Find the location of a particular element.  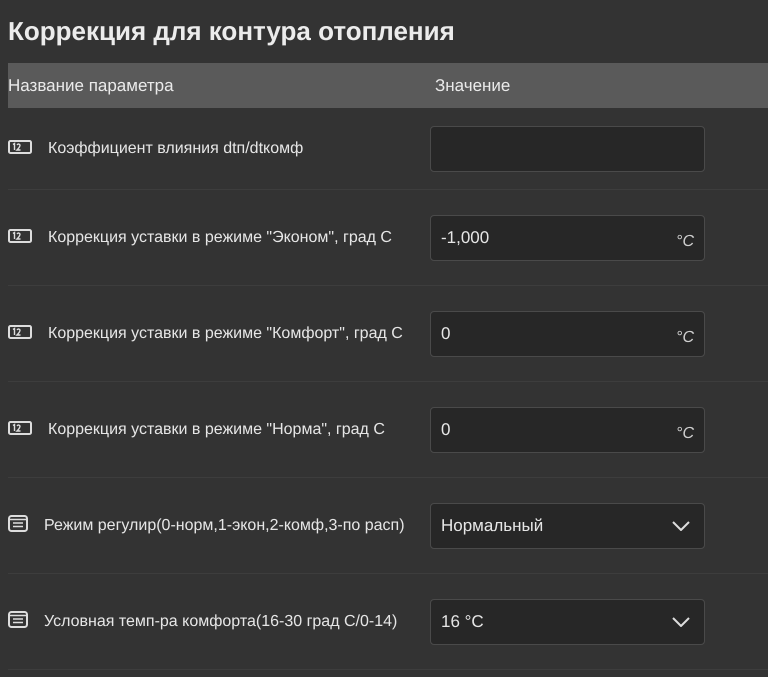

parameter-label: Режим регулир(0-норм,1-экон,2-комф,3-по расп) is located at coordinates (224, 525).